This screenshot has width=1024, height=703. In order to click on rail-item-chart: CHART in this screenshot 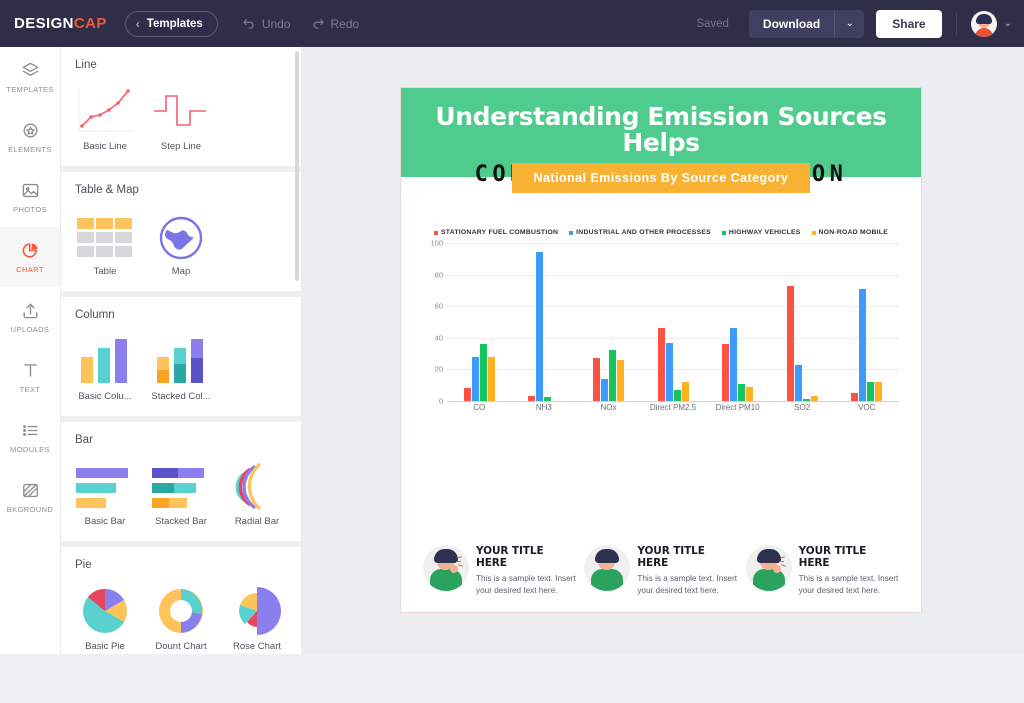, I will do `click(30, 257)`.